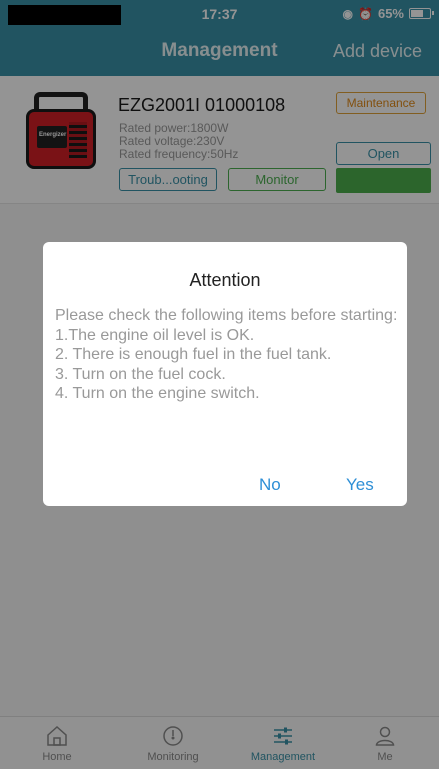 This screenshot has height=769, width=439. I want to click on dialog-title: Attention, so click(225, 280).